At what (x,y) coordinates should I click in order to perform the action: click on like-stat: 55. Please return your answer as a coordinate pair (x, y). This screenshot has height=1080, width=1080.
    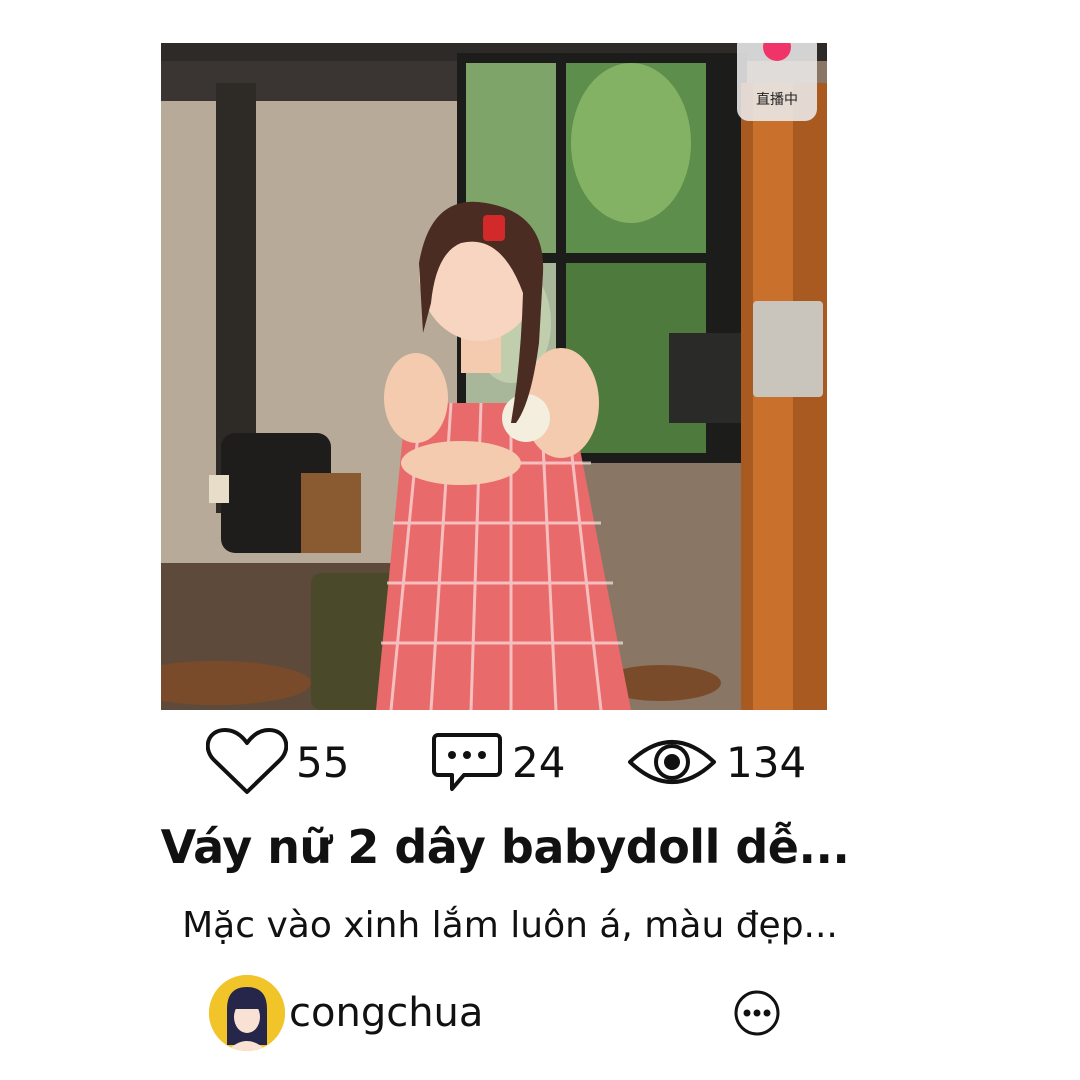
    Looking at the image, I should click on (277, 762).